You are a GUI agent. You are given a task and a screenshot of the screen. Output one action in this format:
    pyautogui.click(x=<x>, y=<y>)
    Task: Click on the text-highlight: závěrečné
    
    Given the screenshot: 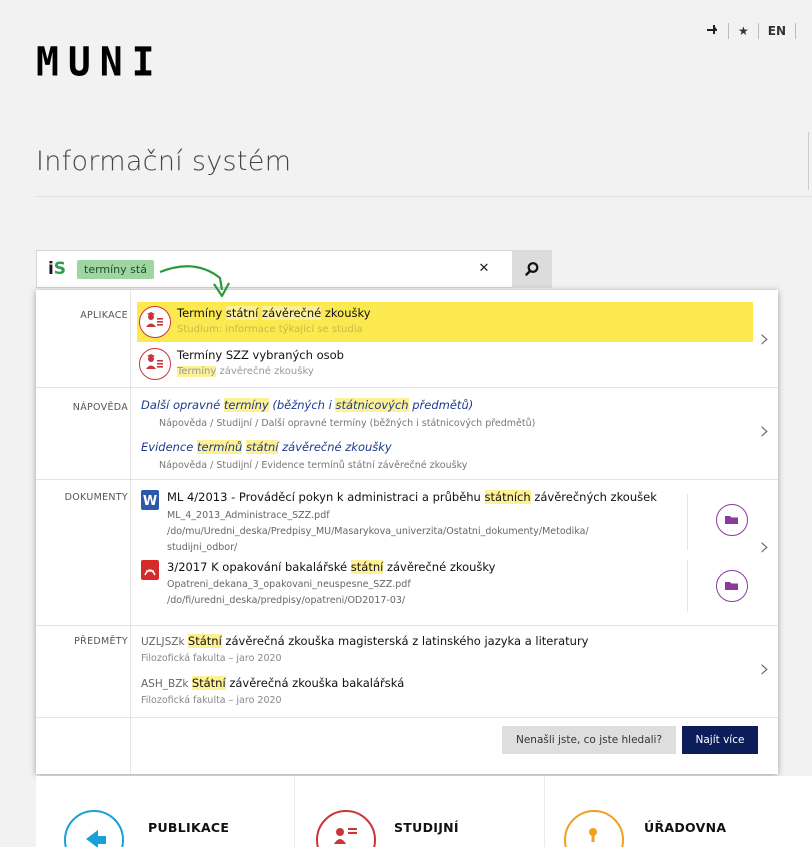 What is the action you would take?
    pyautogui.click(x=292, y=313)
    